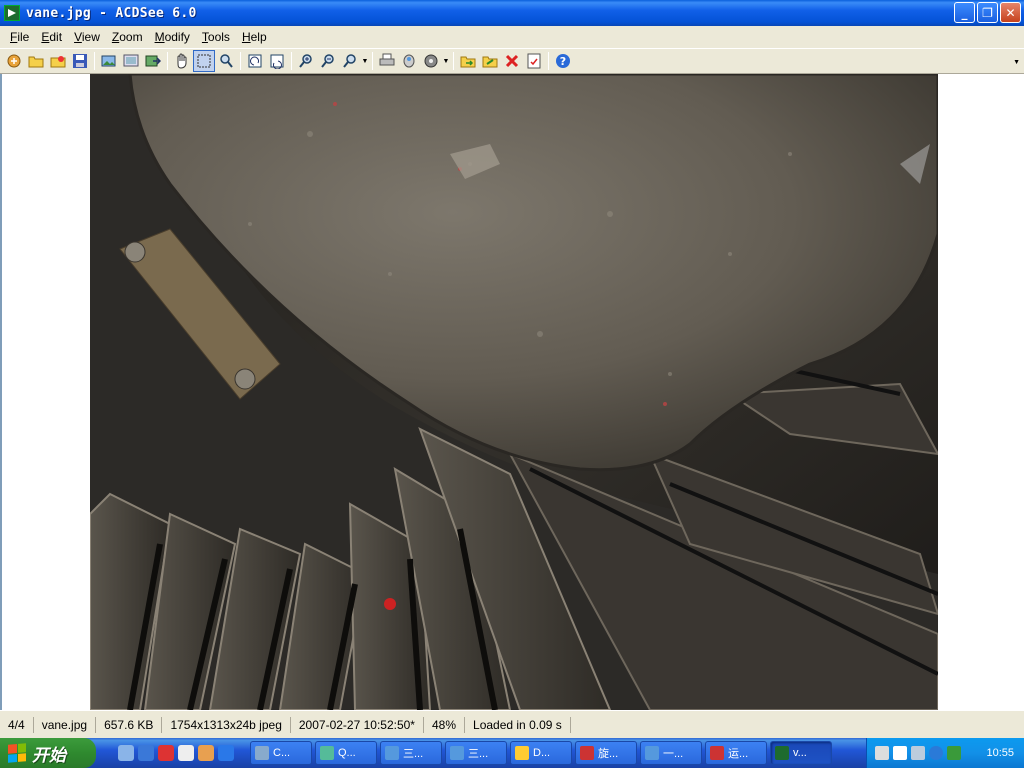  Describe the element at coordinates (1010, 12) in the screenshot. I see `close-button: ✕` at that location.